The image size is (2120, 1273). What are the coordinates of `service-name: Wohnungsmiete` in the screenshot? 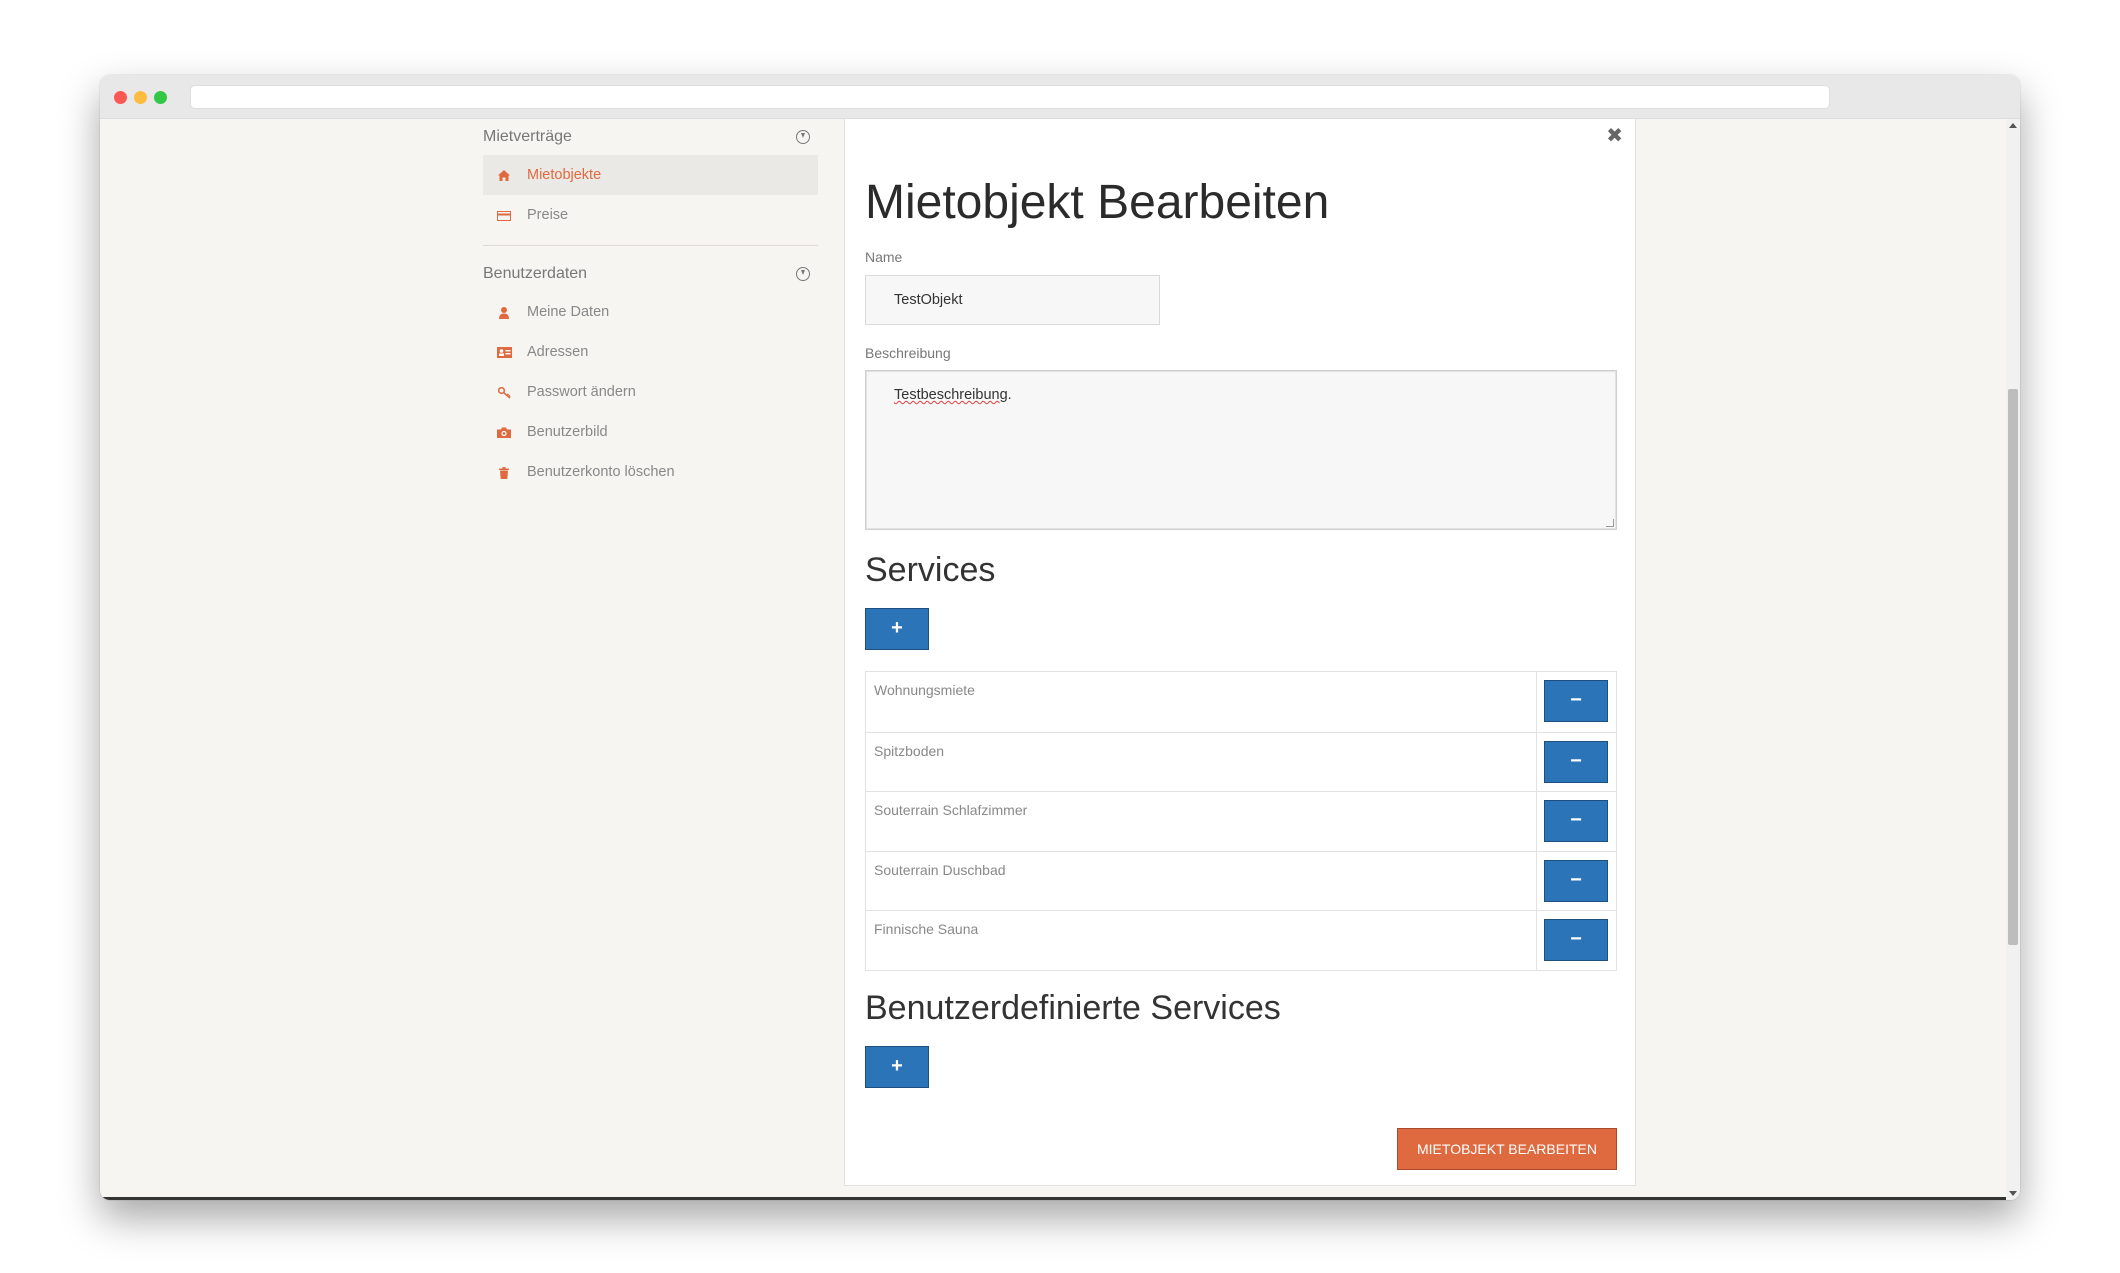 It's located at (924, 690).